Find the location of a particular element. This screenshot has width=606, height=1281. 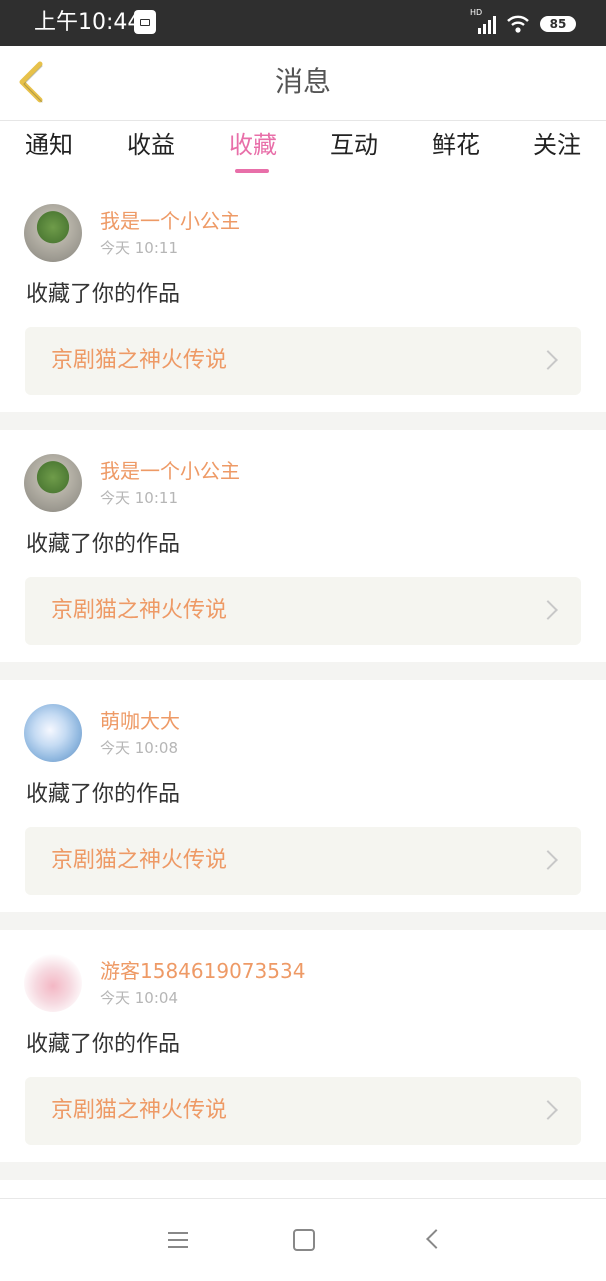

tab-flowers: 鲜花 is located at coordinates (456, 145).